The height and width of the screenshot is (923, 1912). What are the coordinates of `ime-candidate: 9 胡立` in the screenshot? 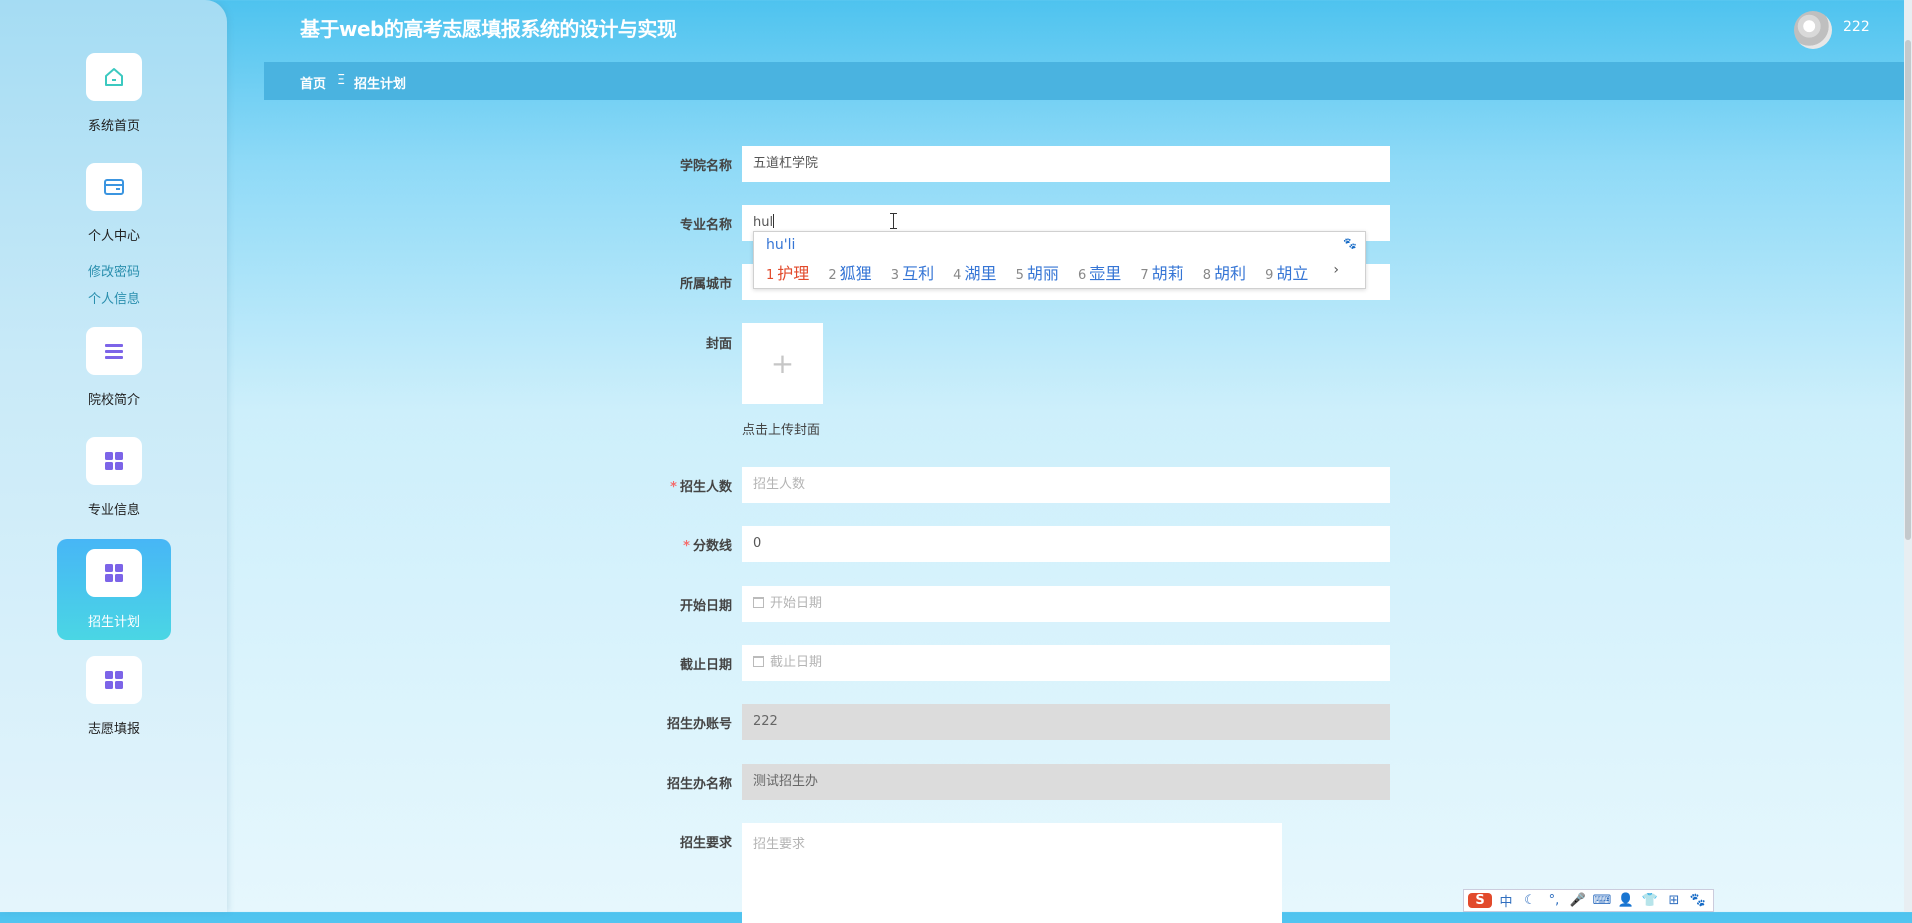 It's located at (1286, 273).